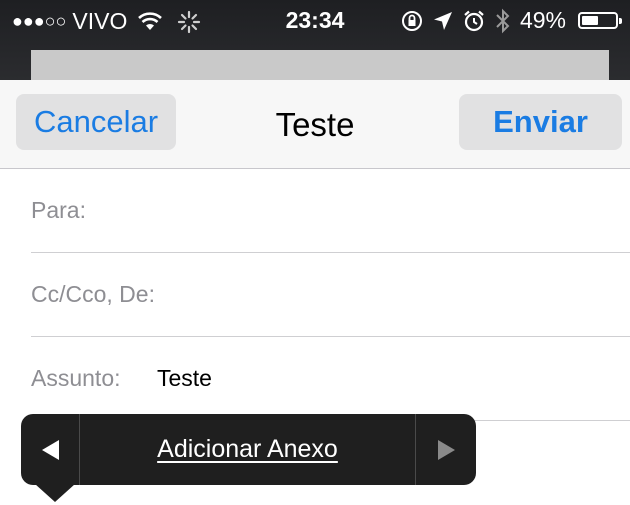 Image resolution: width=630 pixels, height=505 pixels. I want to click on alarm-clock-icon, so click(474, 20).